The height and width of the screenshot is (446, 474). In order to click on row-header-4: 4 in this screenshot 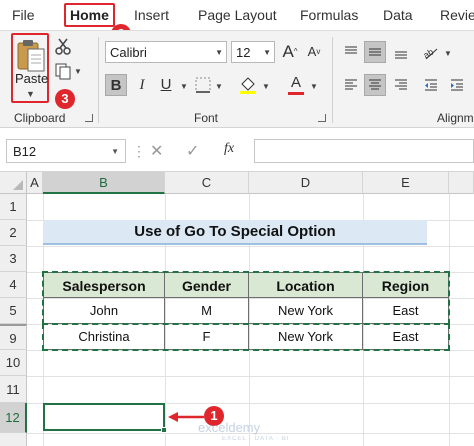, I will do `click(13, 285)`.